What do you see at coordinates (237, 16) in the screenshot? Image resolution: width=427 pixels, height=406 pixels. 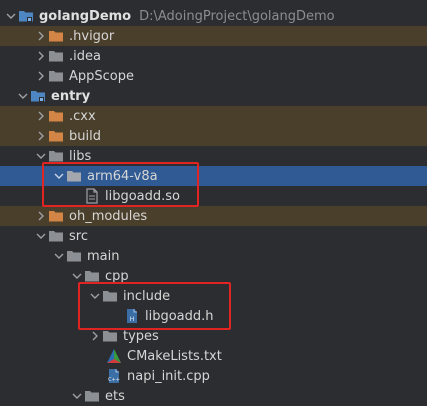 I see `project-path: D:\AdoingProject\golangDemo` at bounding box center [237, 16].